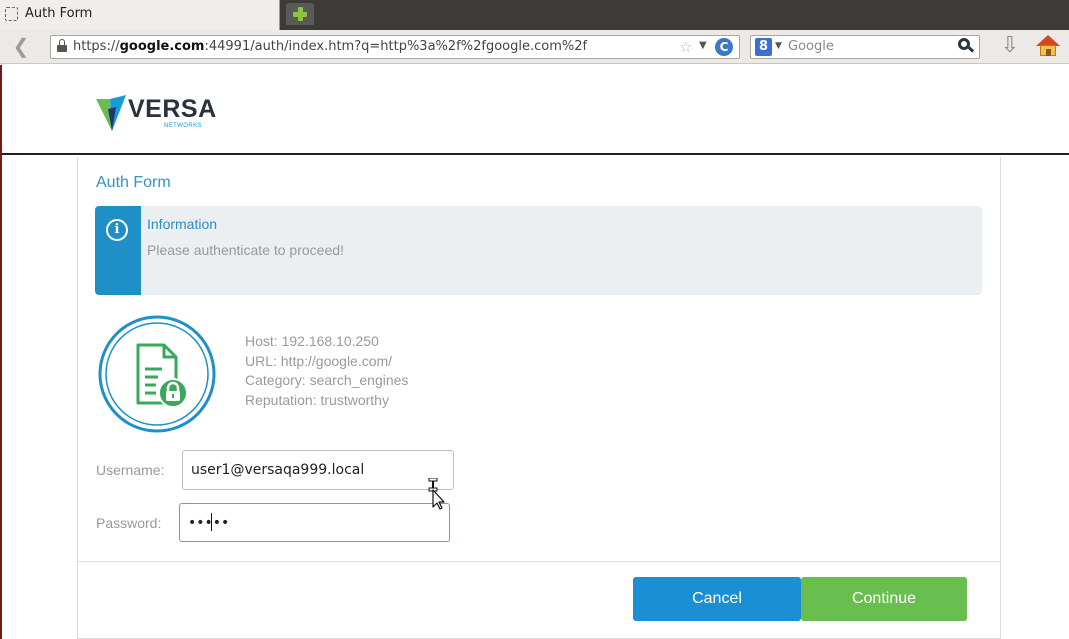 This screenshot has height=639, width=1069. I want to click on url-line: URL: http://google.com/, so click(319, 360).